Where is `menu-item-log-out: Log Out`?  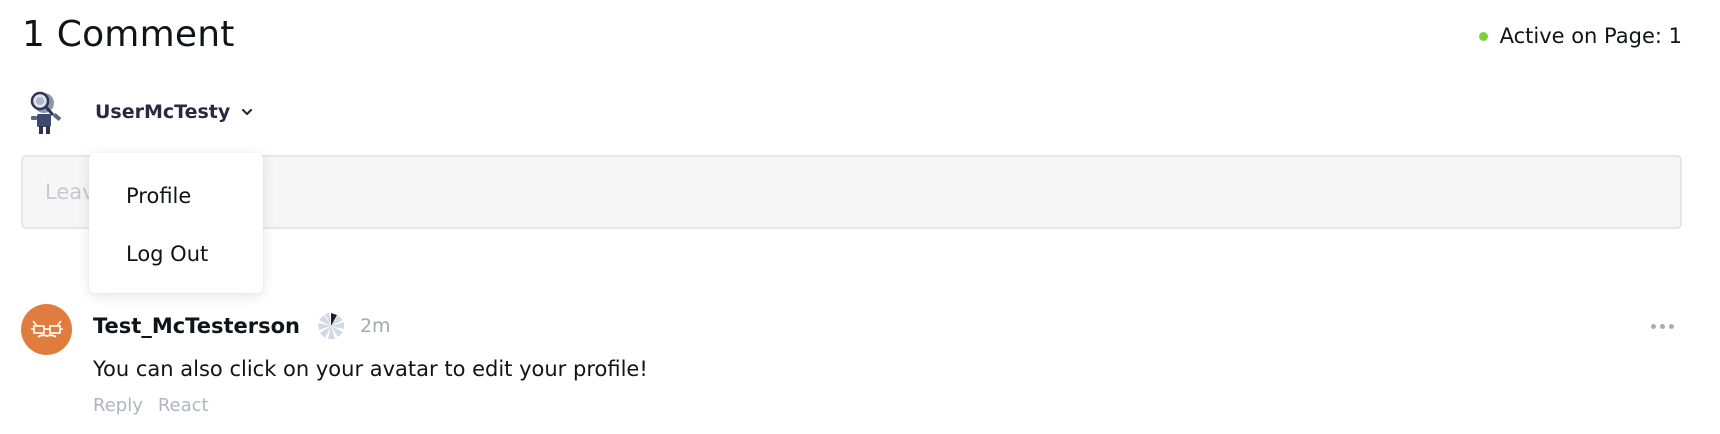
menu-item-log-out: Log Out is located at coordinates (176, 254).